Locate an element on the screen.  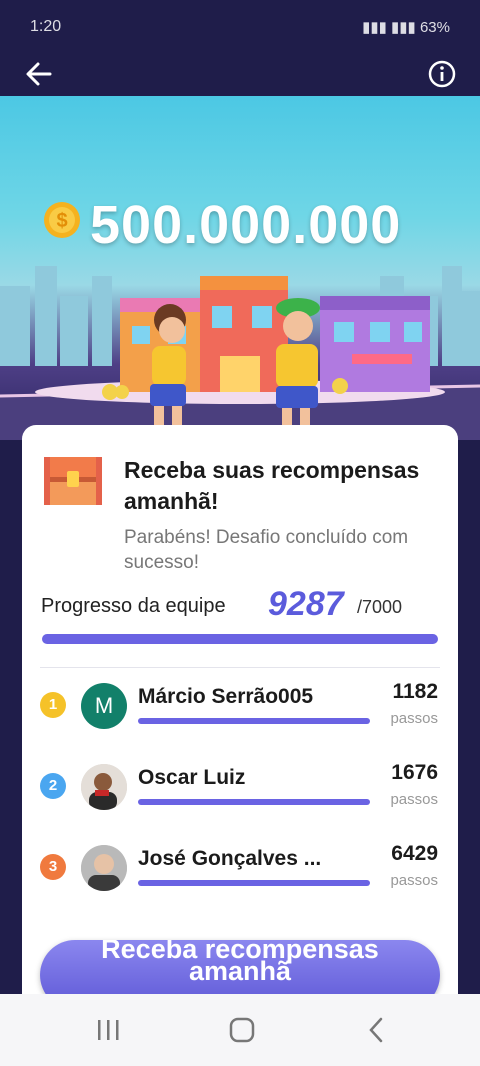
info-button is located at coordinates (442, 74).